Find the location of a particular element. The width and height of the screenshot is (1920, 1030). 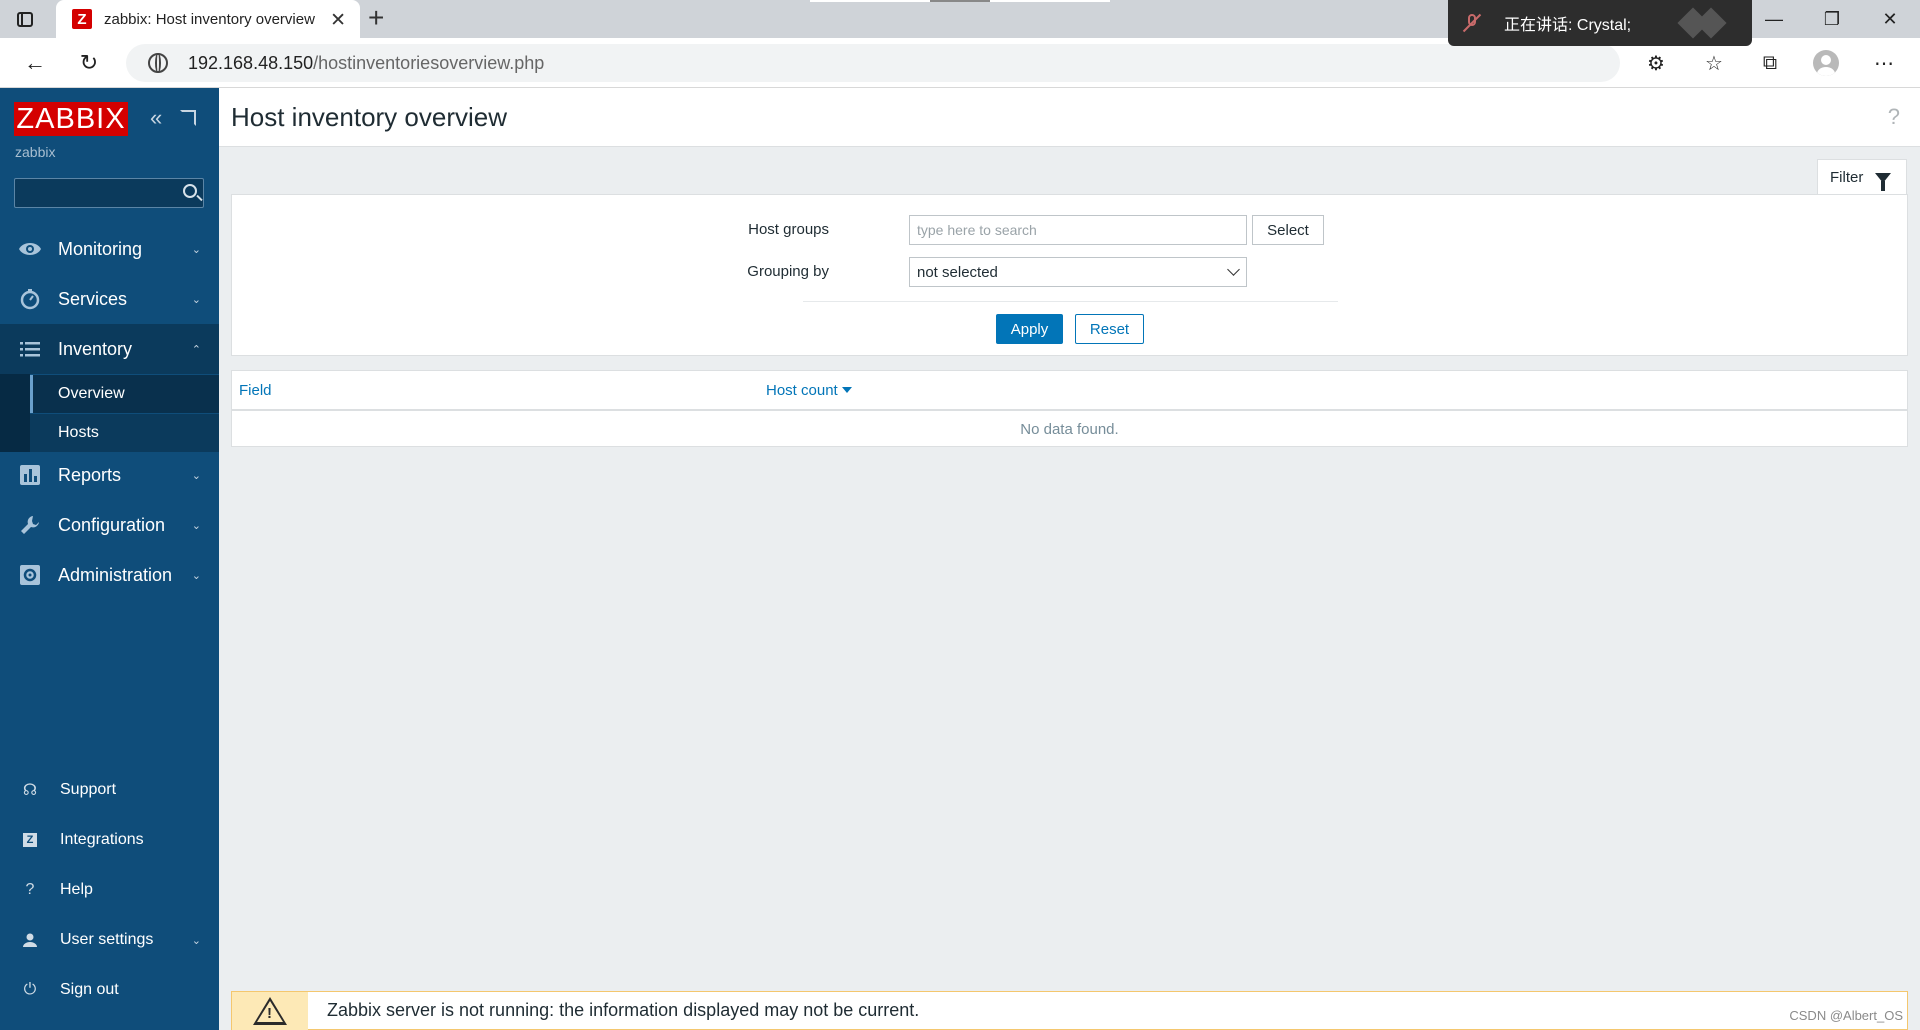

menu-reports: Reports ⌄ is located at coordinates (109, 475).